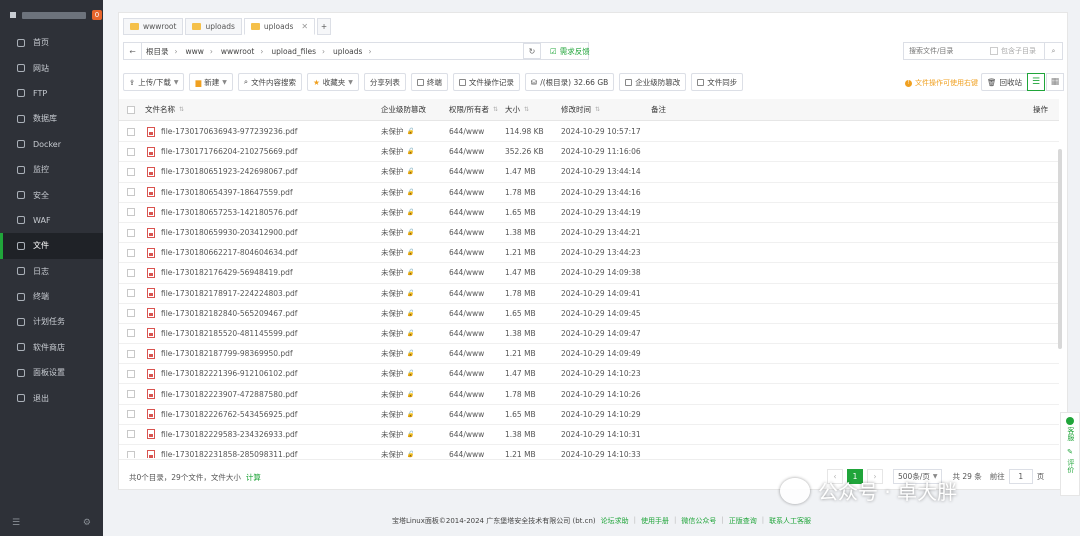 The width and height of the screenshot is (1080, 536). I want to click on select-all-checkbox, so click(131, 109).